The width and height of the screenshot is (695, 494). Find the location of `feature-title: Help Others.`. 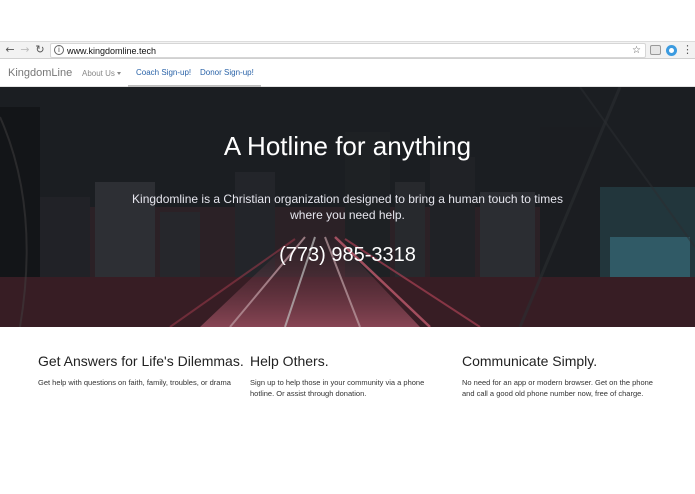

feature-title: Help Others. is located at coordinates (289, 361).